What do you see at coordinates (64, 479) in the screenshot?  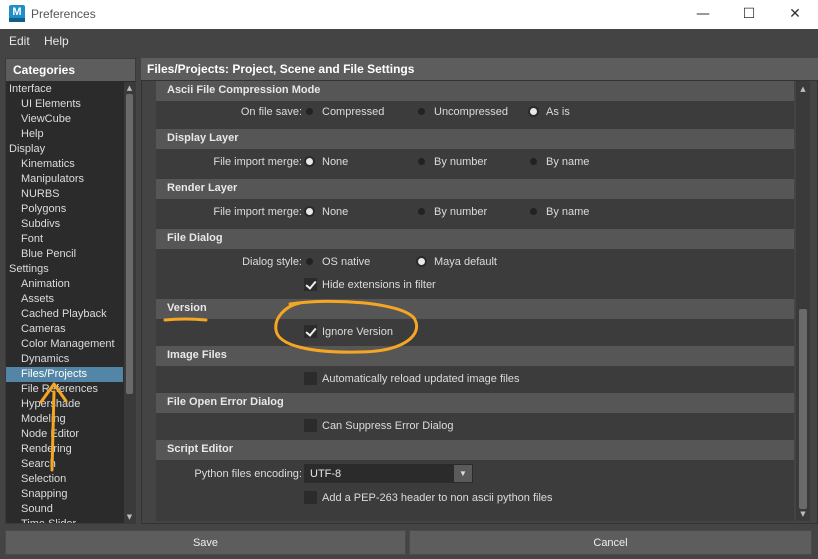 I see `category-item: Selection` at bounding box center [64, 479].